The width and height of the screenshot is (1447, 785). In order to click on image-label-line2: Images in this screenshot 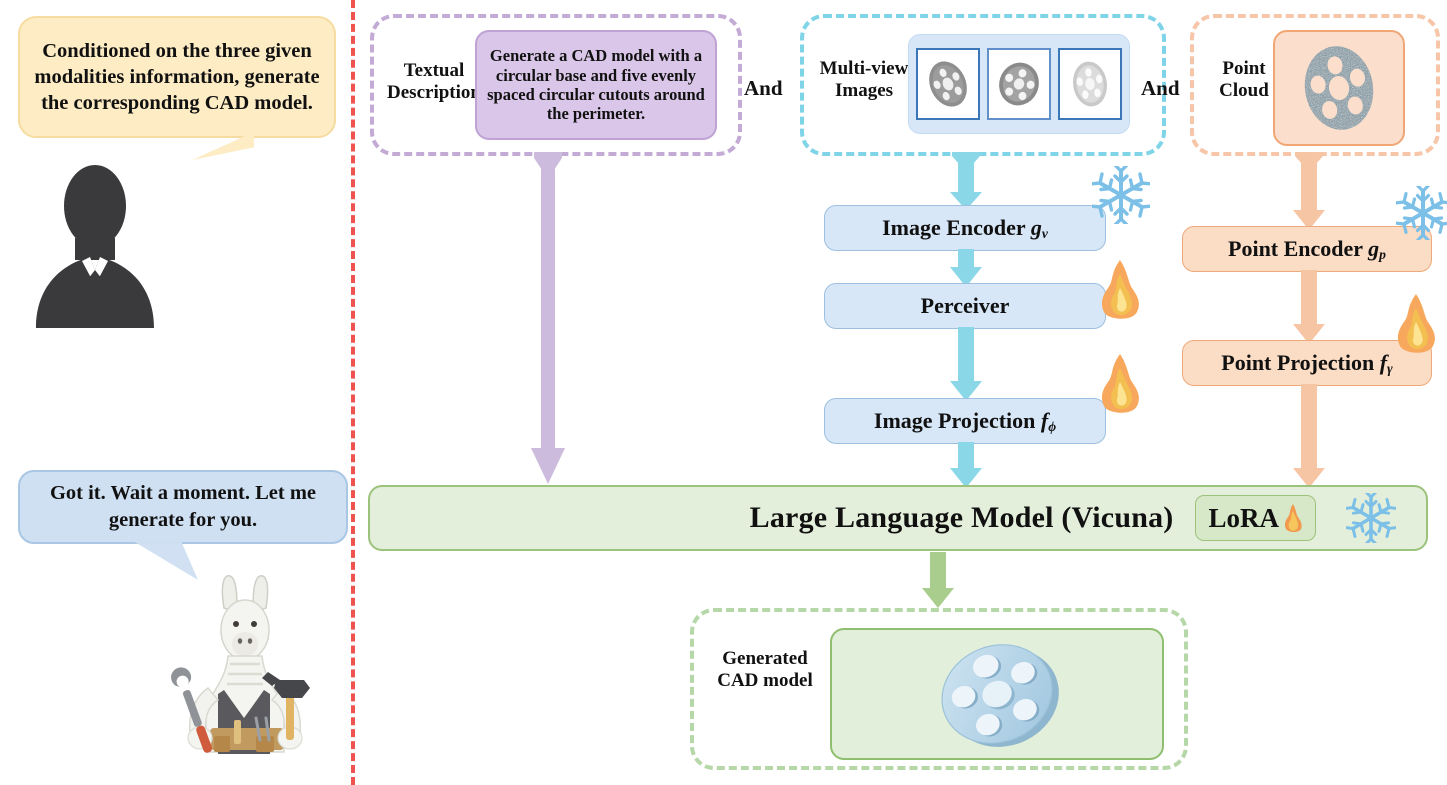, I will do `click(864, 91)`.